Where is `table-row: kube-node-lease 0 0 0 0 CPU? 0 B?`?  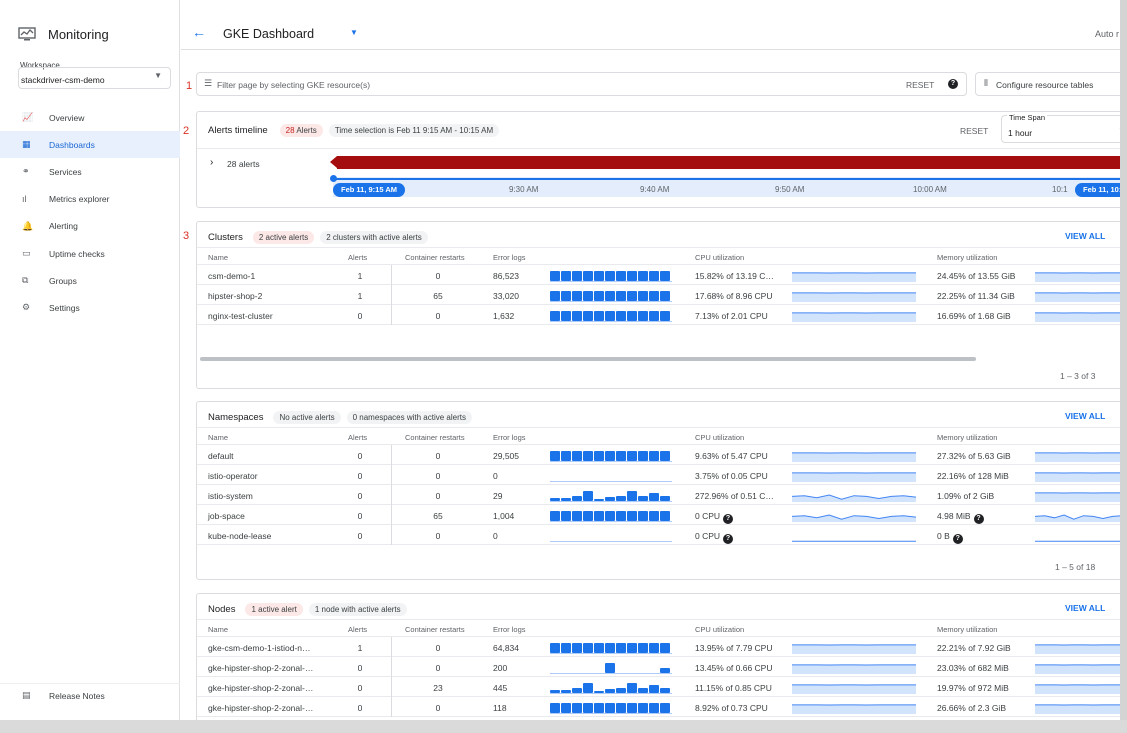
table-row: kube-node-lease 0 0 0 0 CPU? 0 B? is located at coordinates (658, 535).